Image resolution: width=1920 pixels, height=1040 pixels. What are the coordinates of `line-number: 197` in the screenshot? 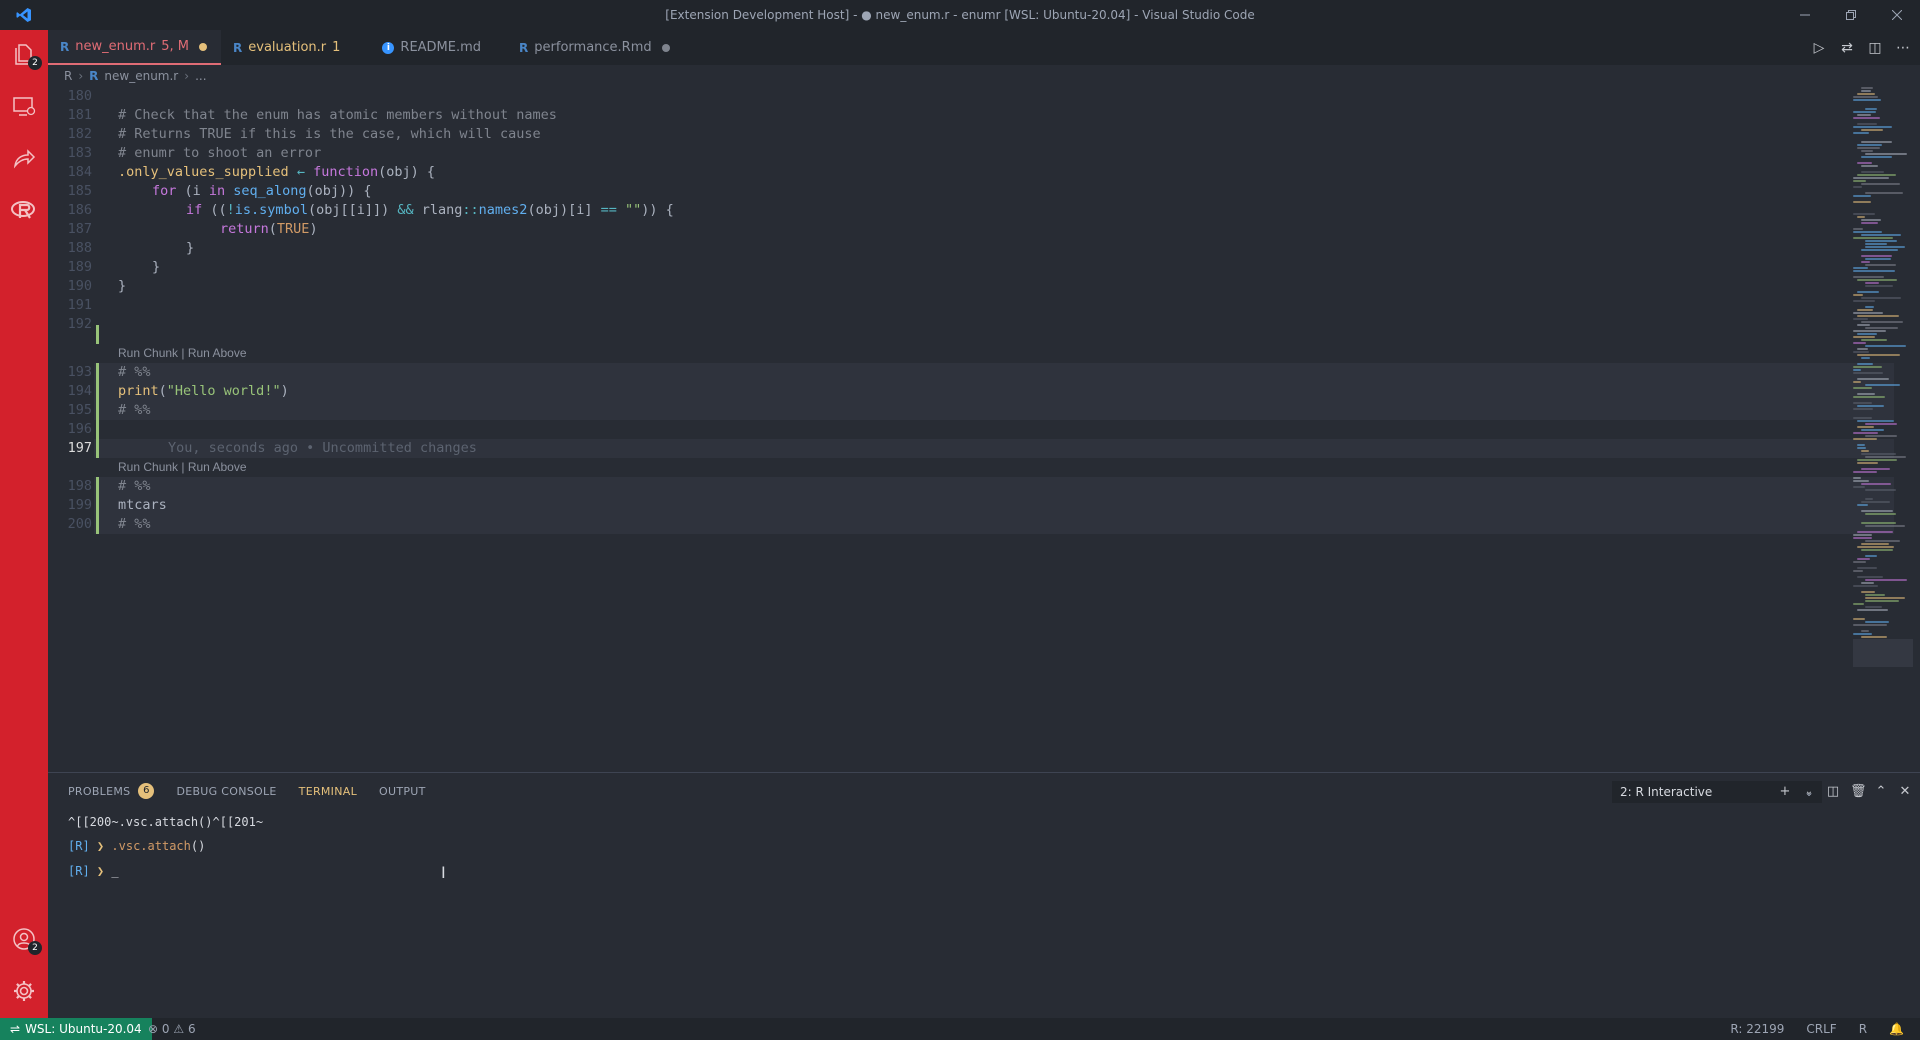 It's located at (79, 448).